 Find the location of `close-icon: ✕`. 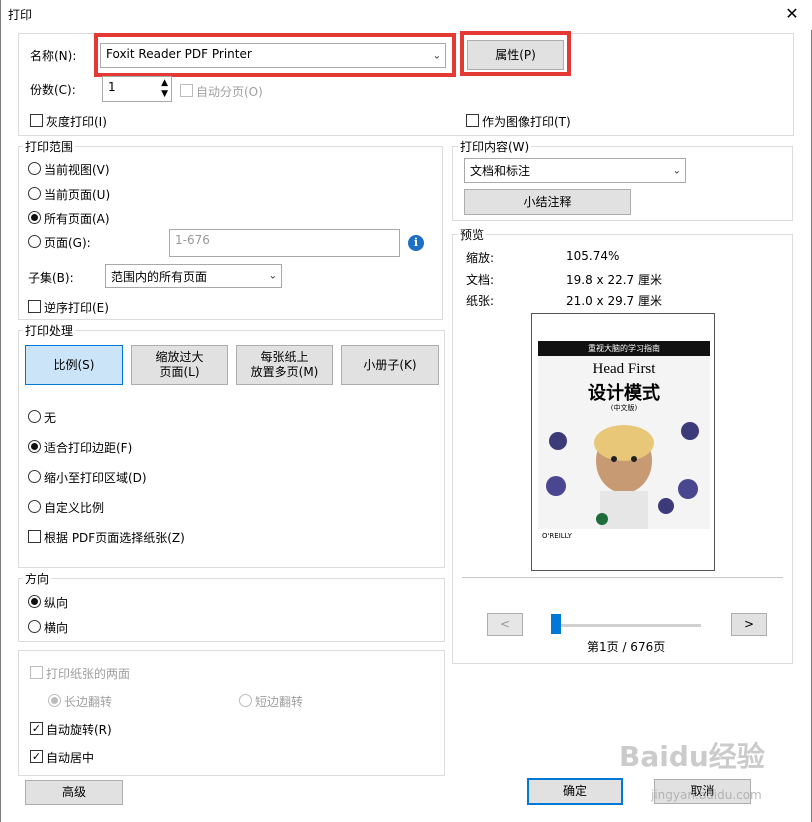

close-icon: ✕ is located at coordinates (792, 14).